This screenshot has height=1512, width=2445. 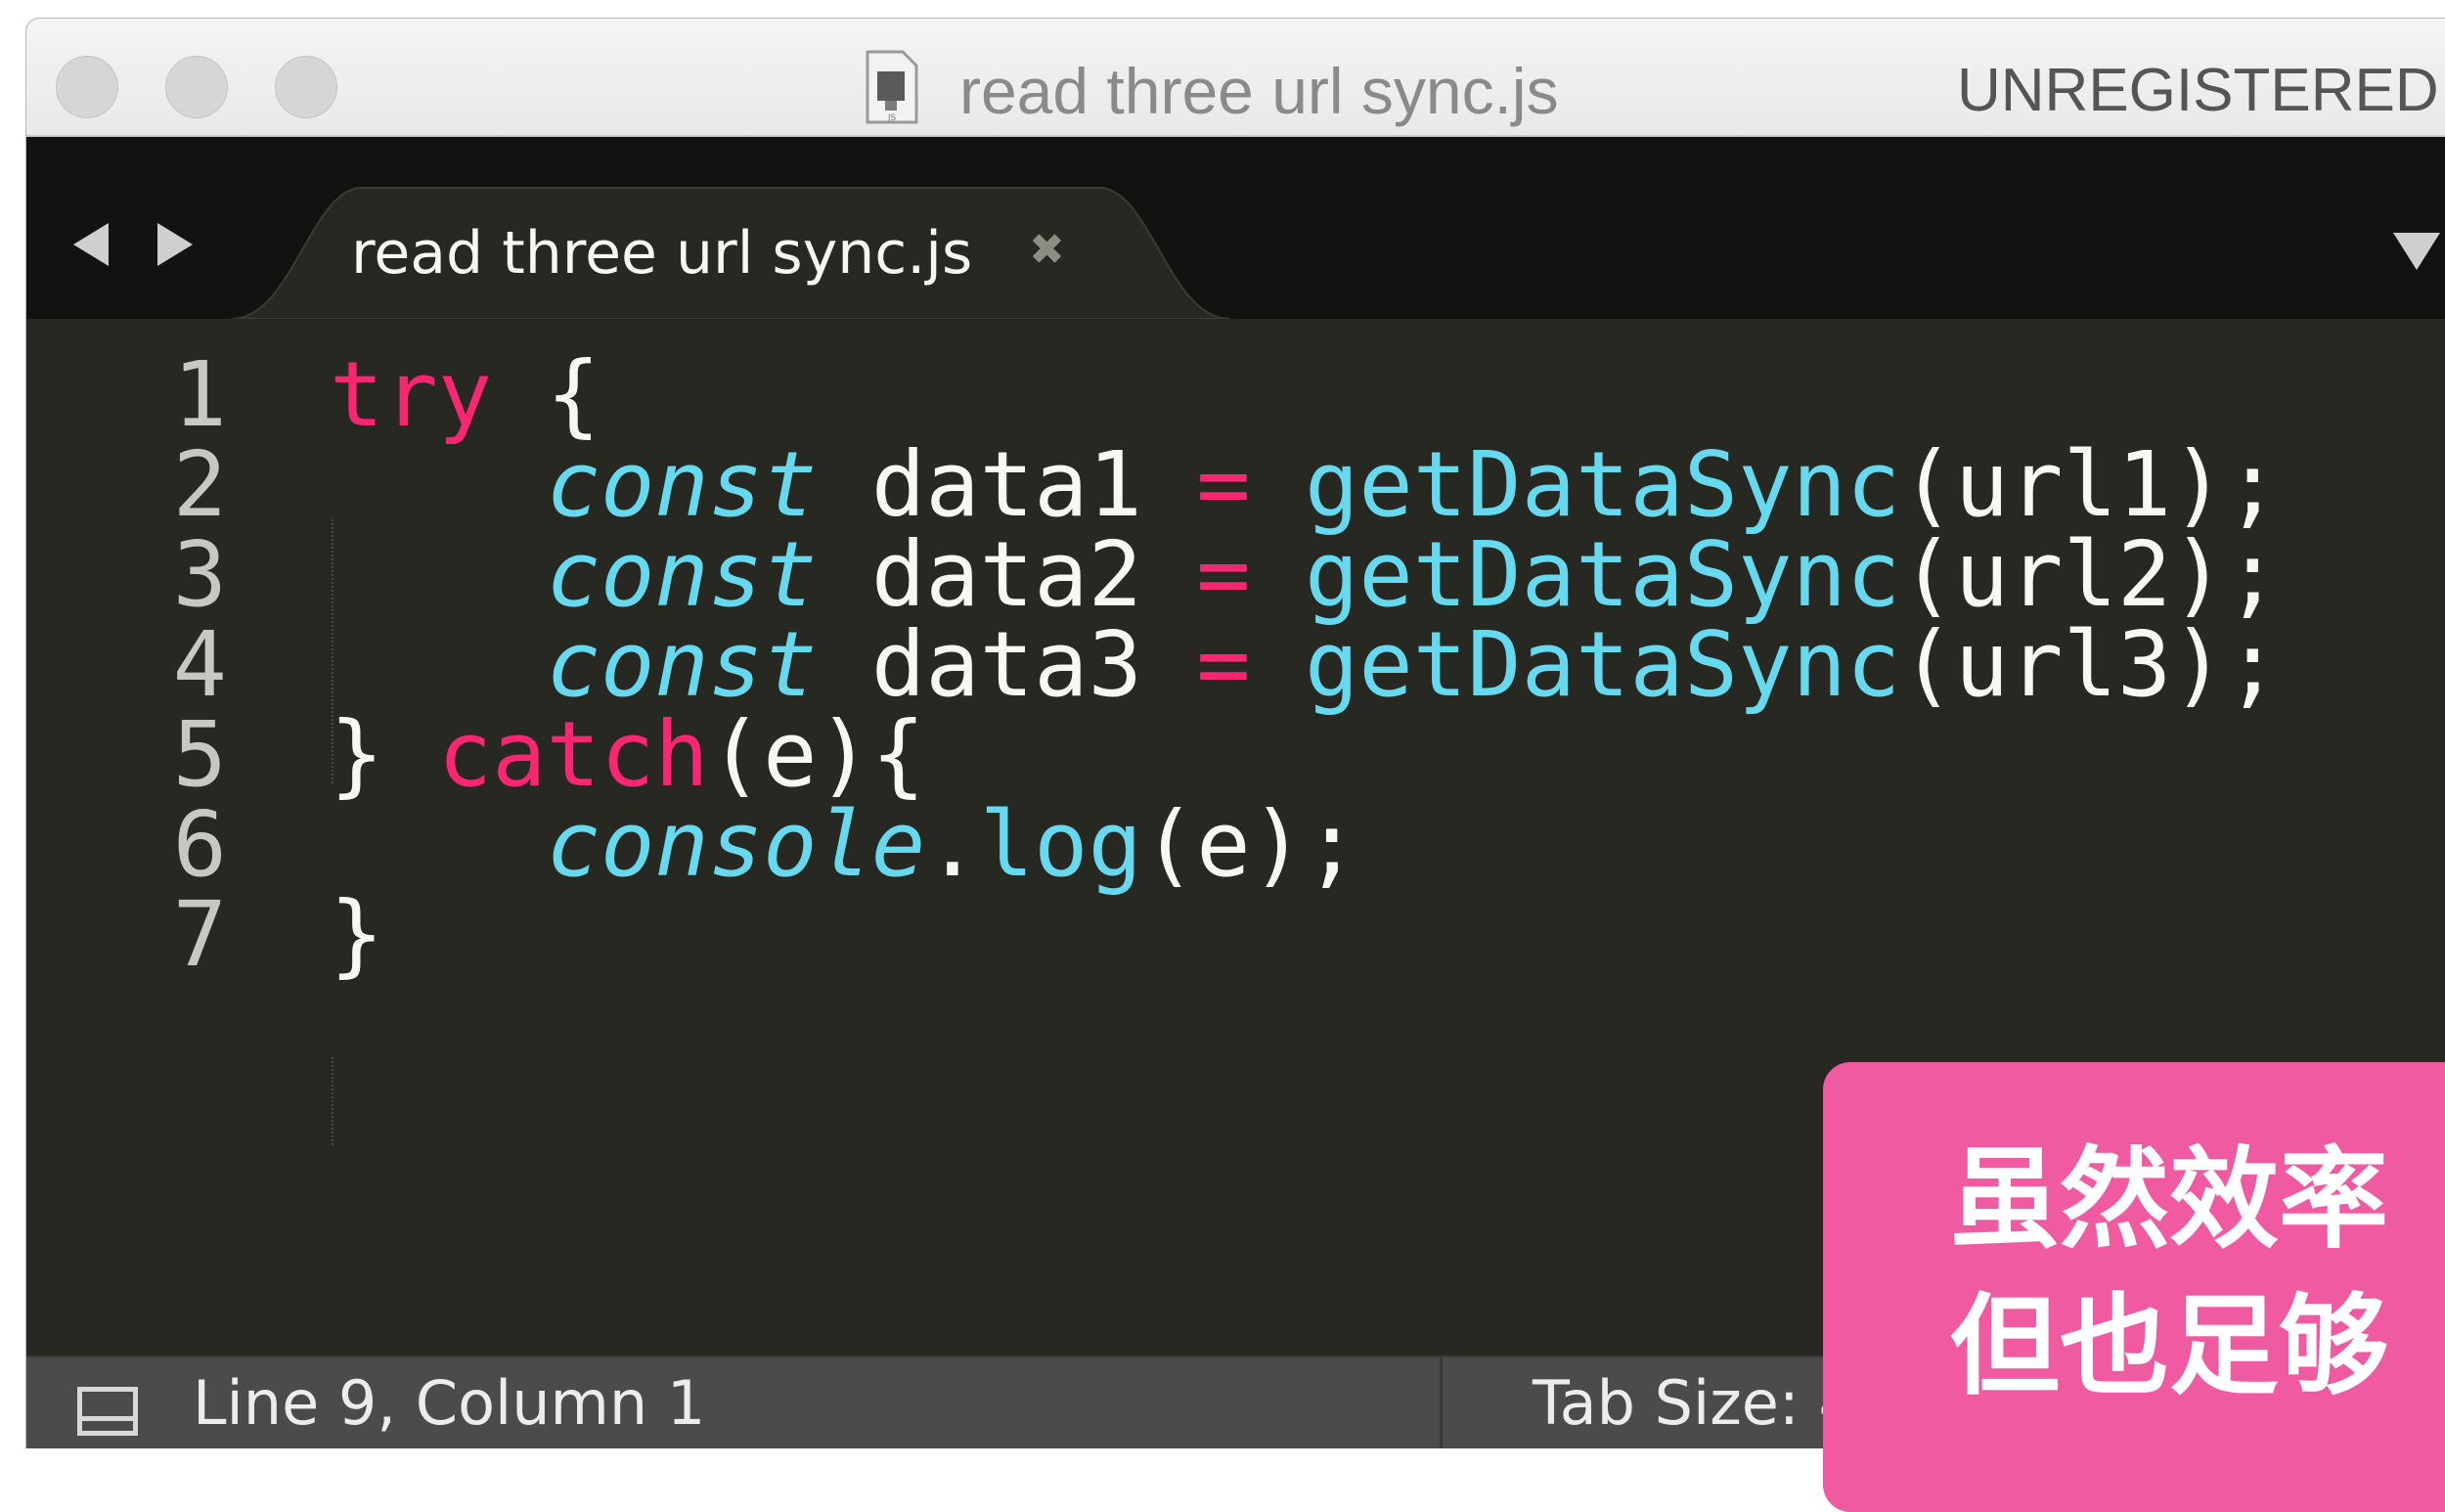 I want to click on code-token: data3, so click(x=1007, y=665).